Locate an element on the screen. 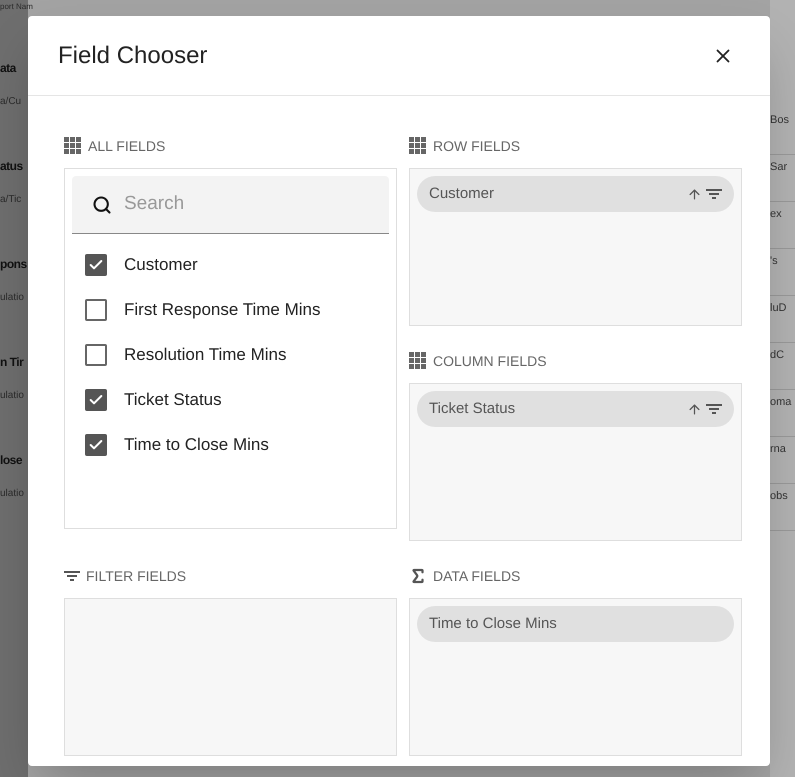  sidebar-text: a/Cu is located at coordinates (11, 102).